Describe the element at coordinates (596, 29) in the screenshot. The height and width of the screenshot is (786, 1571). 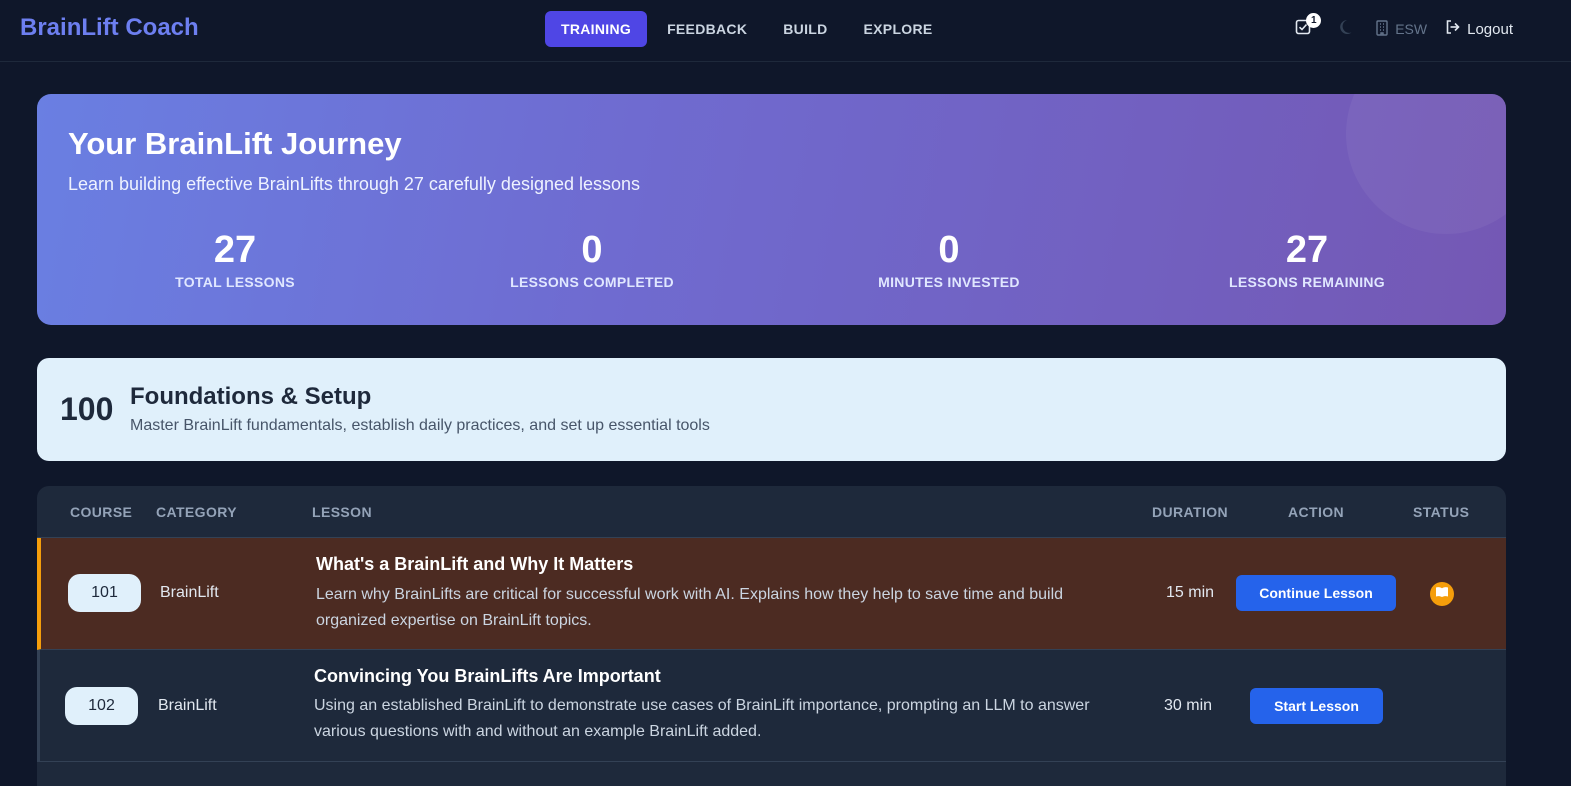
I see `tab-training: TRAINING` at that location.